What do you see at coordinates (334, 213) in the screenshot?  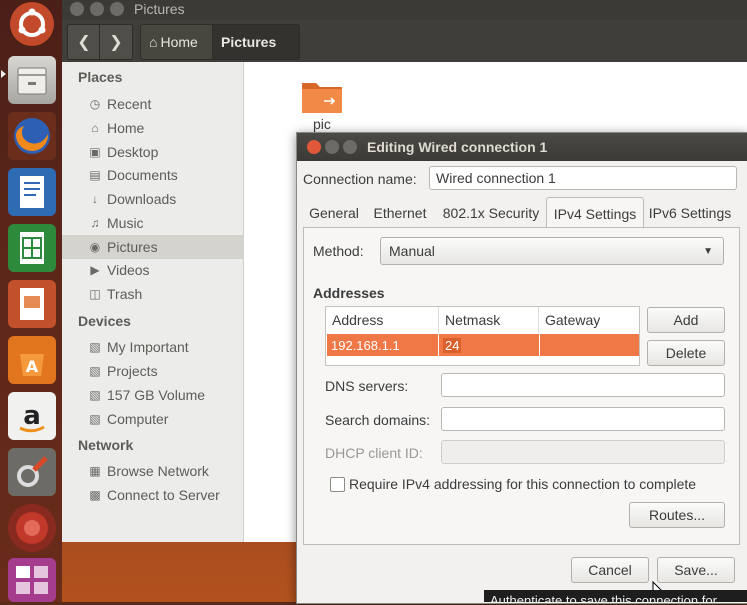 I see `tab-general: General` at bounding box center [334, 213].